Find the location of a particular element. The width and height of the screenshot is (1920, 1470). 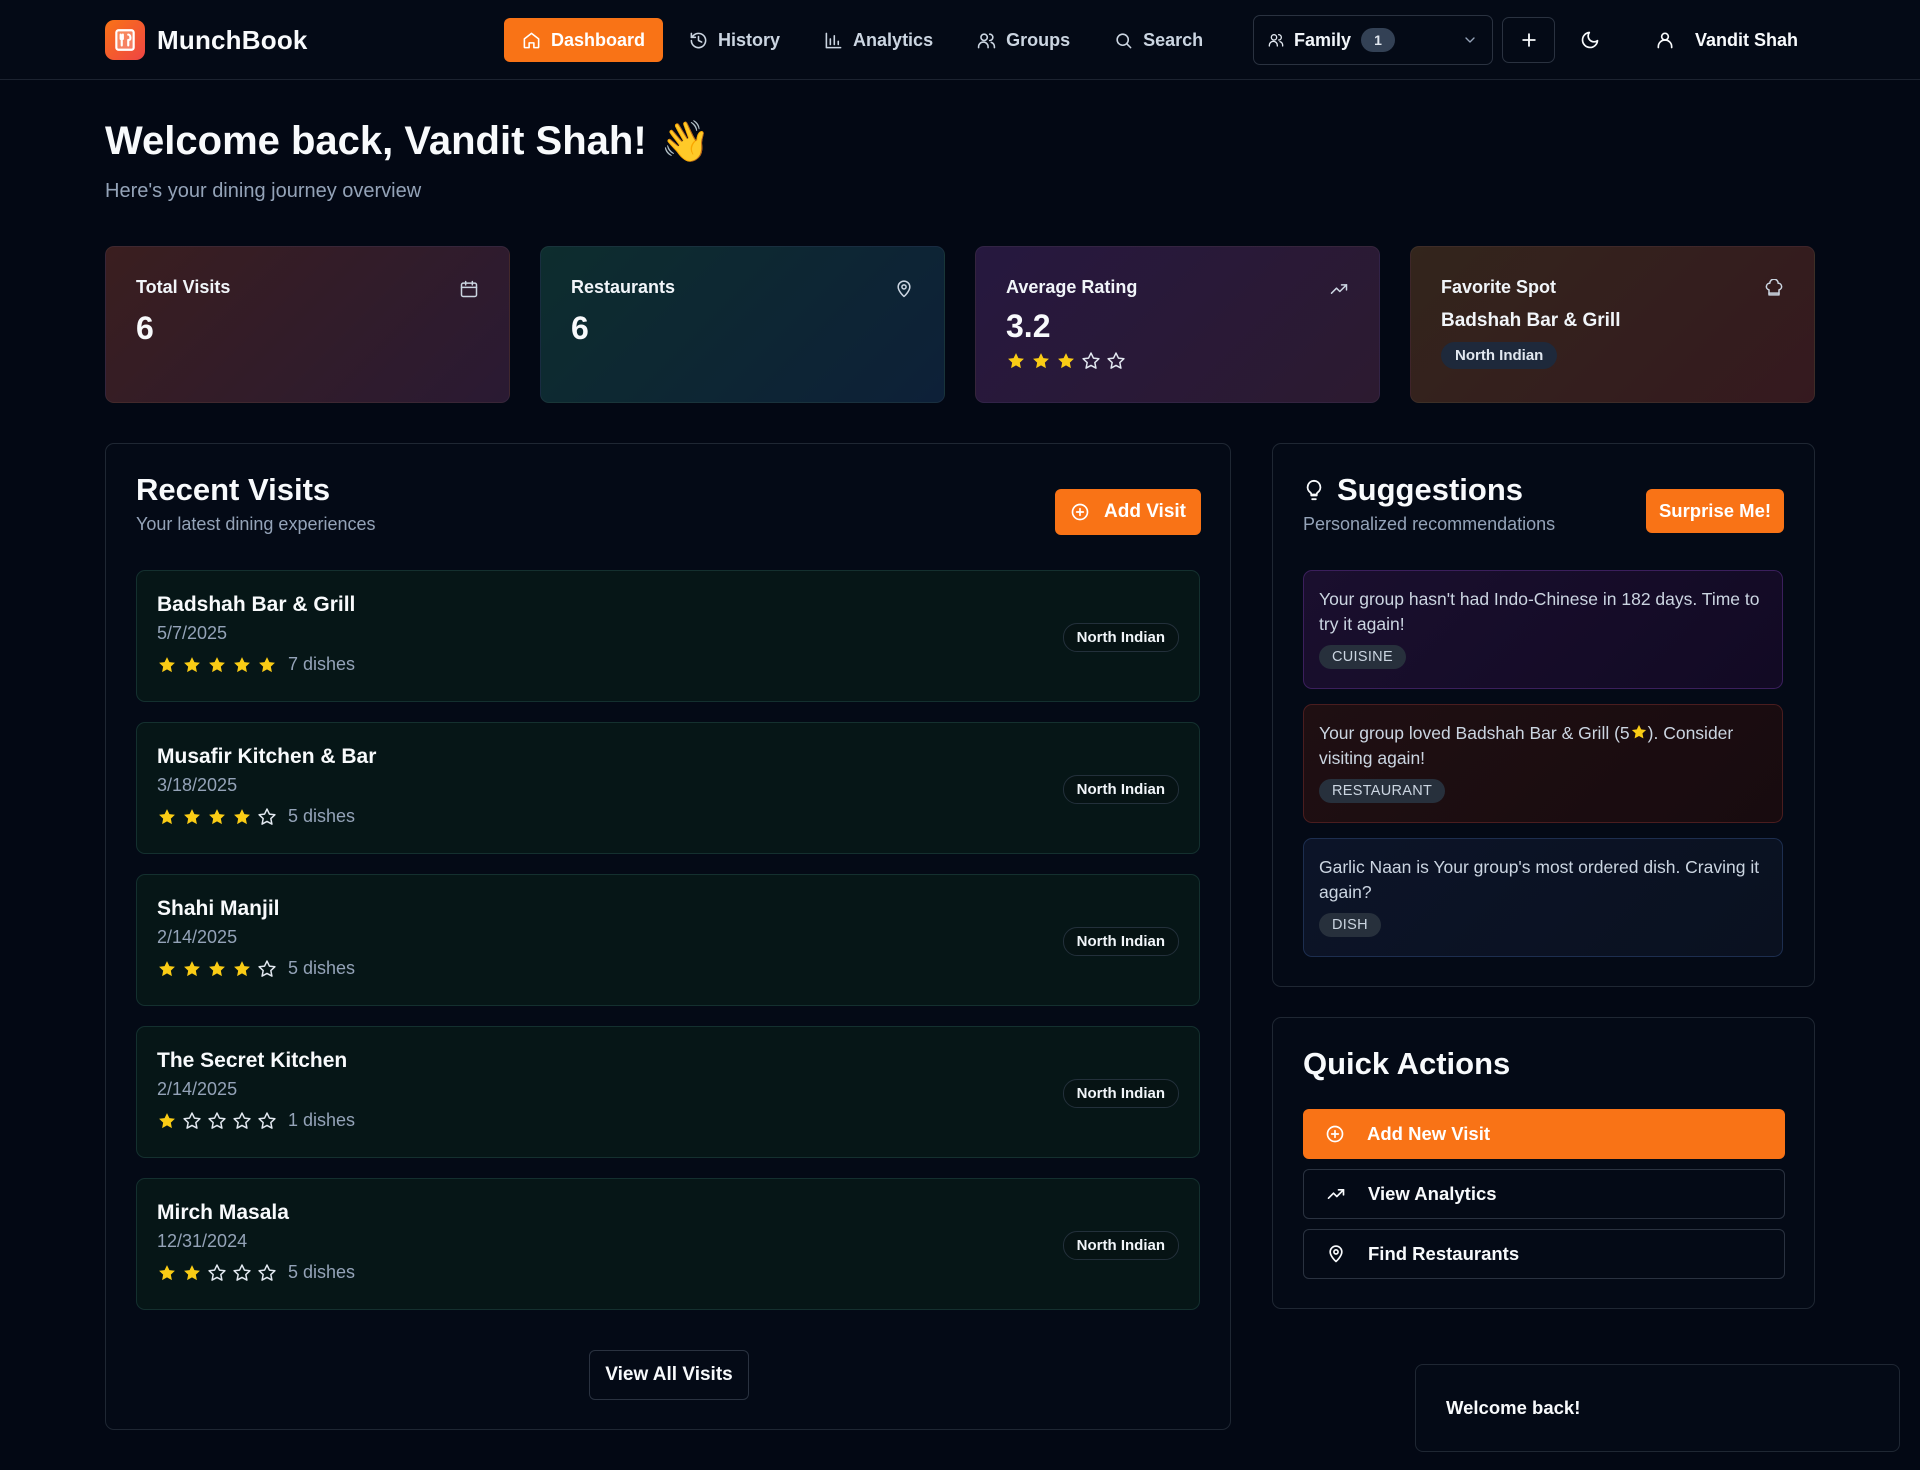

create-button is located at coordinates (1528, 40).